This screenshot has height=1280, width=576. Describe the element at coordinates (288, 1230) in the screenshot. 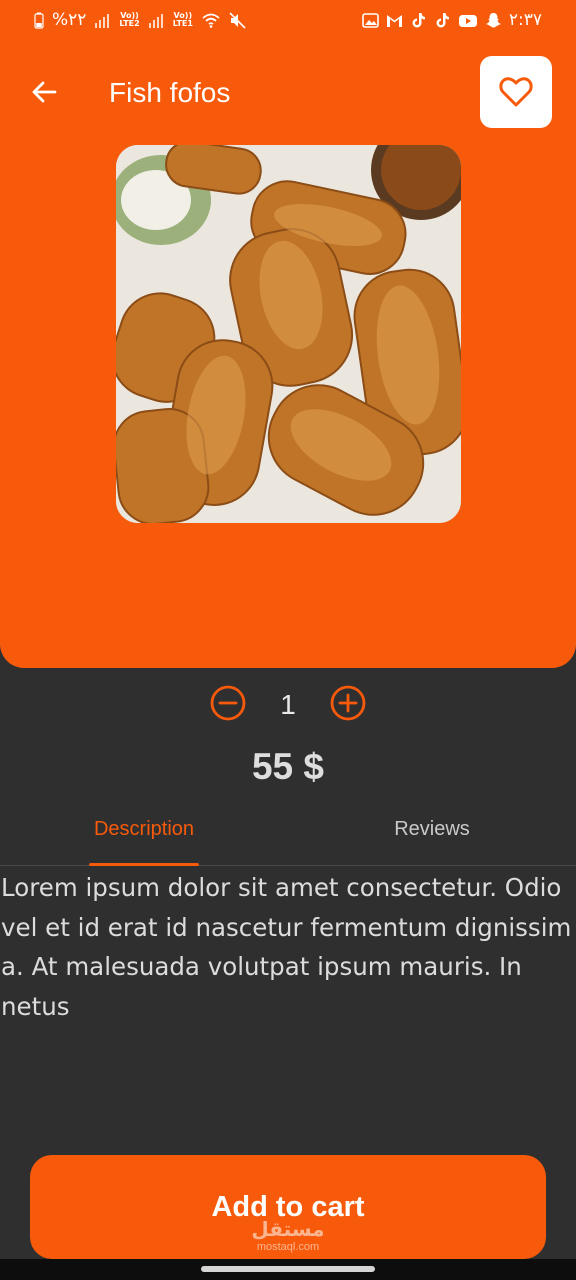

I see `watermark-logo: مستقل` at that location.